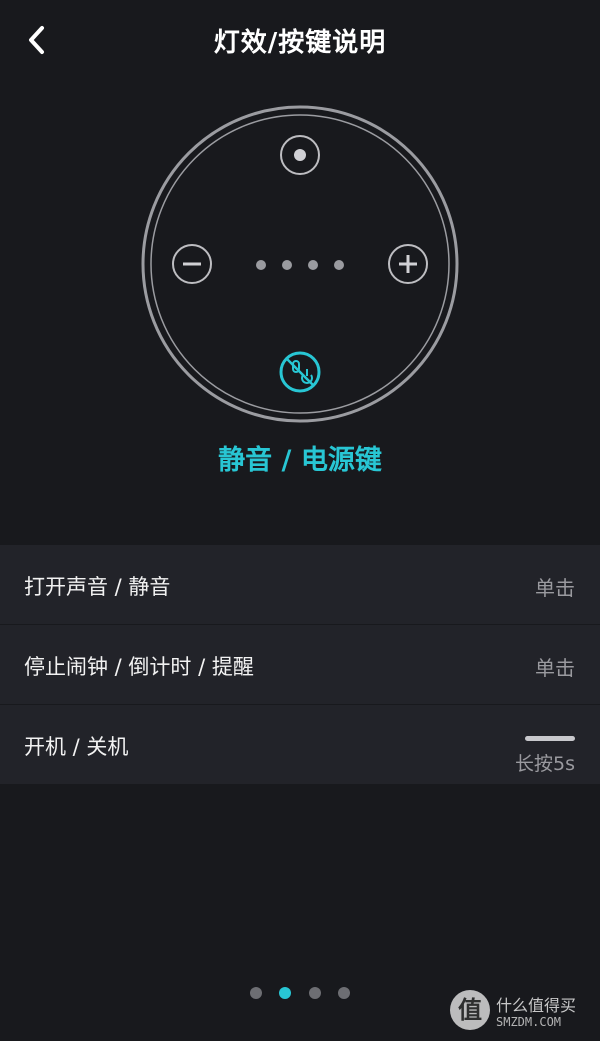 The width and height of the screenshot is (600, 1041). I want to click on function-label: 打开声音 / 静音, so click(97, 587).